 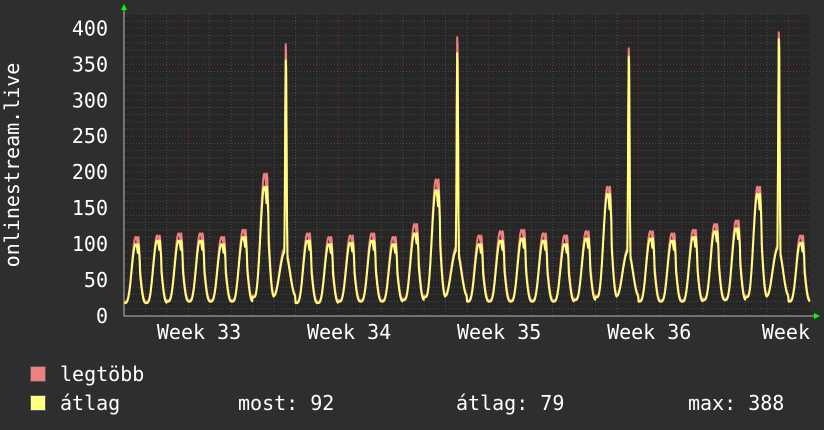 I want to click on y-axis-title: onlinestream.live, so click(x=12, y=165).